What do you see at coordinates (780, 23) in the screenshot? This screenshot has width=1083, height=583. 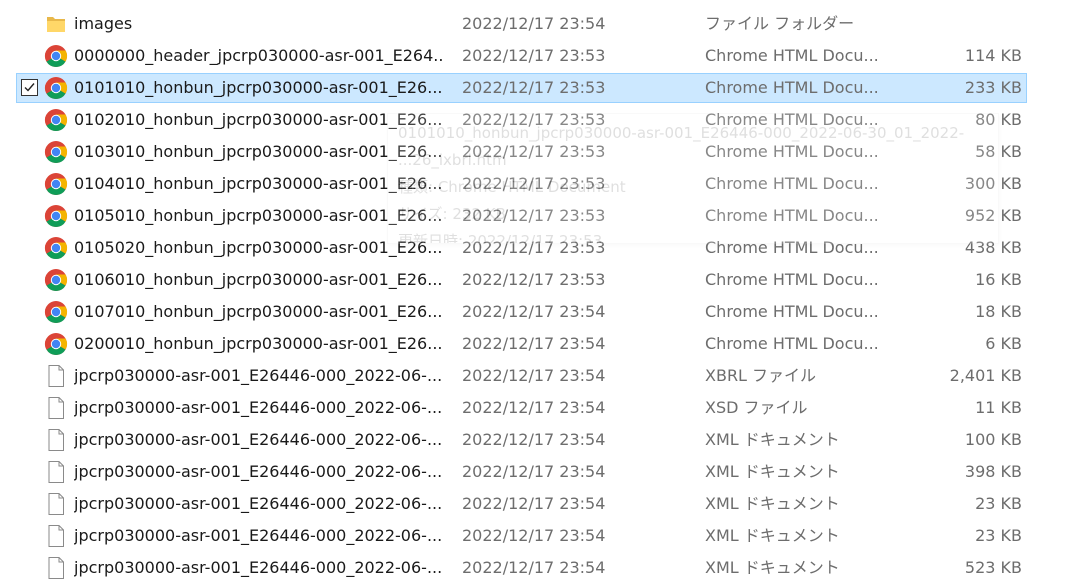 I see `file-type: ファイル フォルダー` at bounding box center [780, 23].